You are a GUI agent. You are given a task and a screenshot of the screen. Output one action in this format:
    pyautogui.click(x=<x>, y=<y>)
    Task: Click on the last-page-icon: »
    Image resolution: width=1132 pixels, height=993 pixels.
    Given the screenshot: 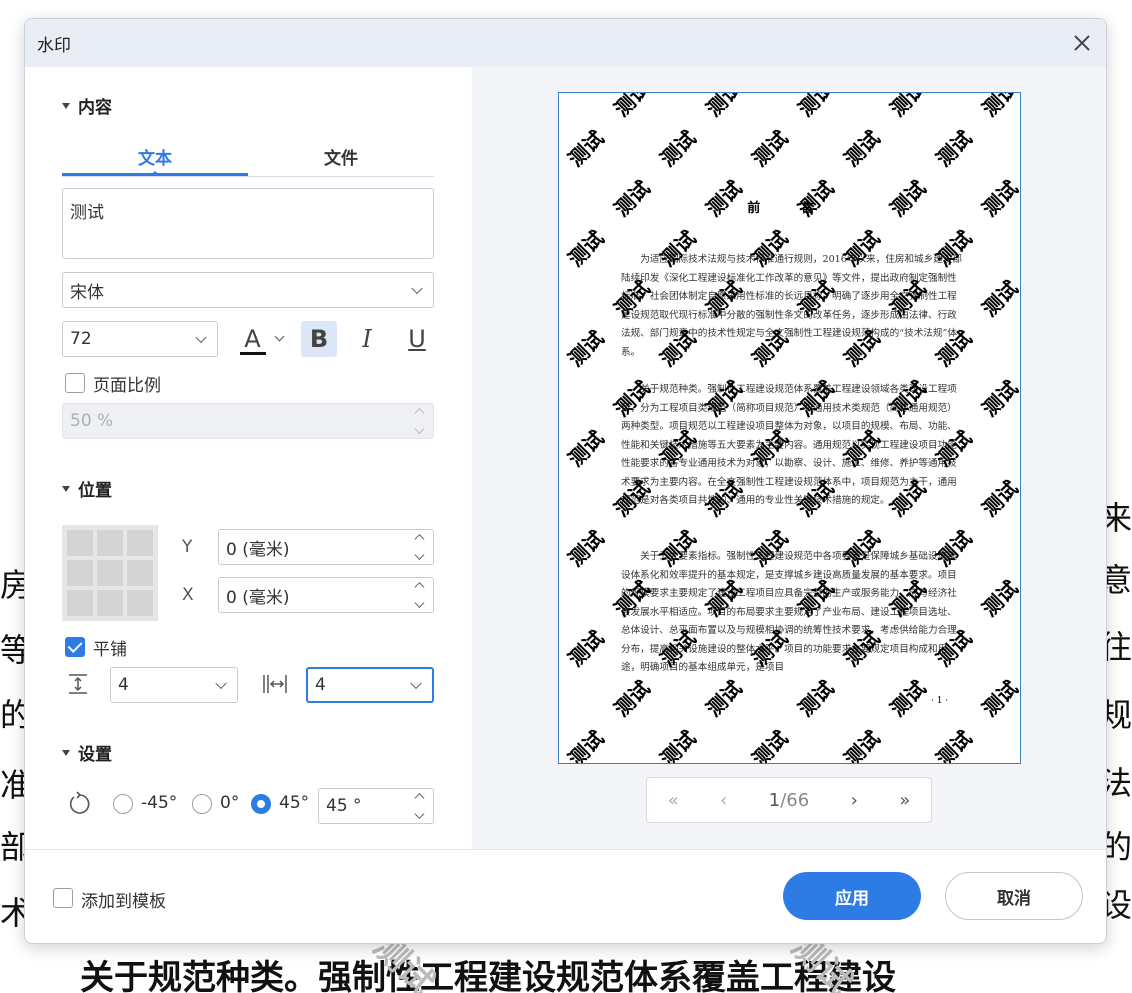 What is the action you would take?
    pyautogui.click(x=904, y=800)
    